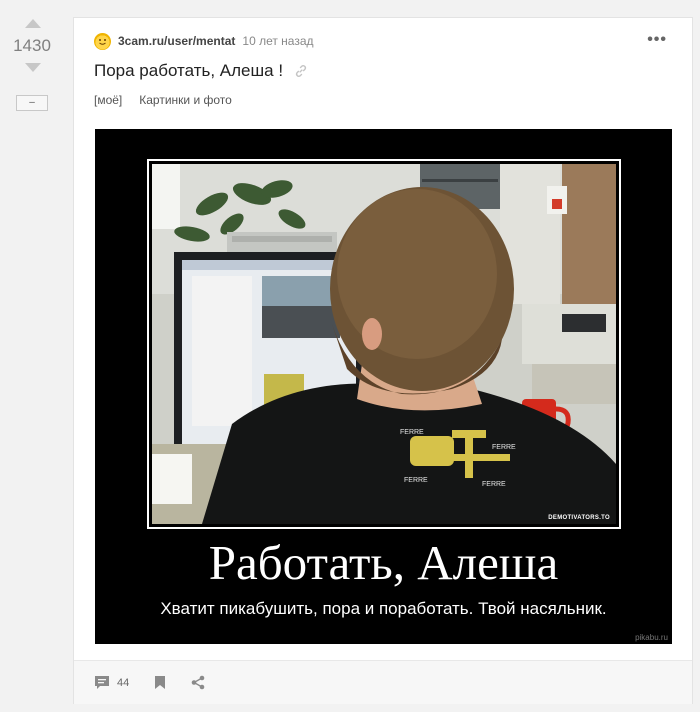 The height and width of the screenshot is (712, 700). What do you see at coordinates (102, 682) in the screenshot?
I see `comment-icon` at bounding box center [102, 682].